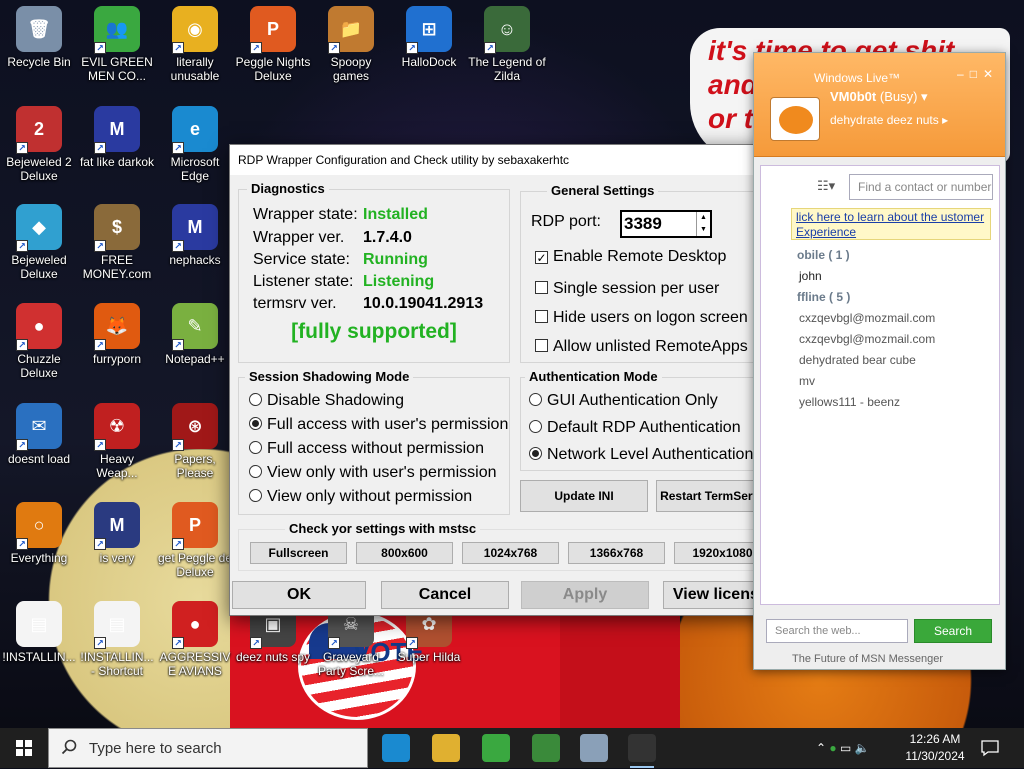 This screenshot has height=769, width=1024. Describe the element at coordinates (921, 187) in the screenshot. I see `contact-search-input: Find a contact or number` at that location.